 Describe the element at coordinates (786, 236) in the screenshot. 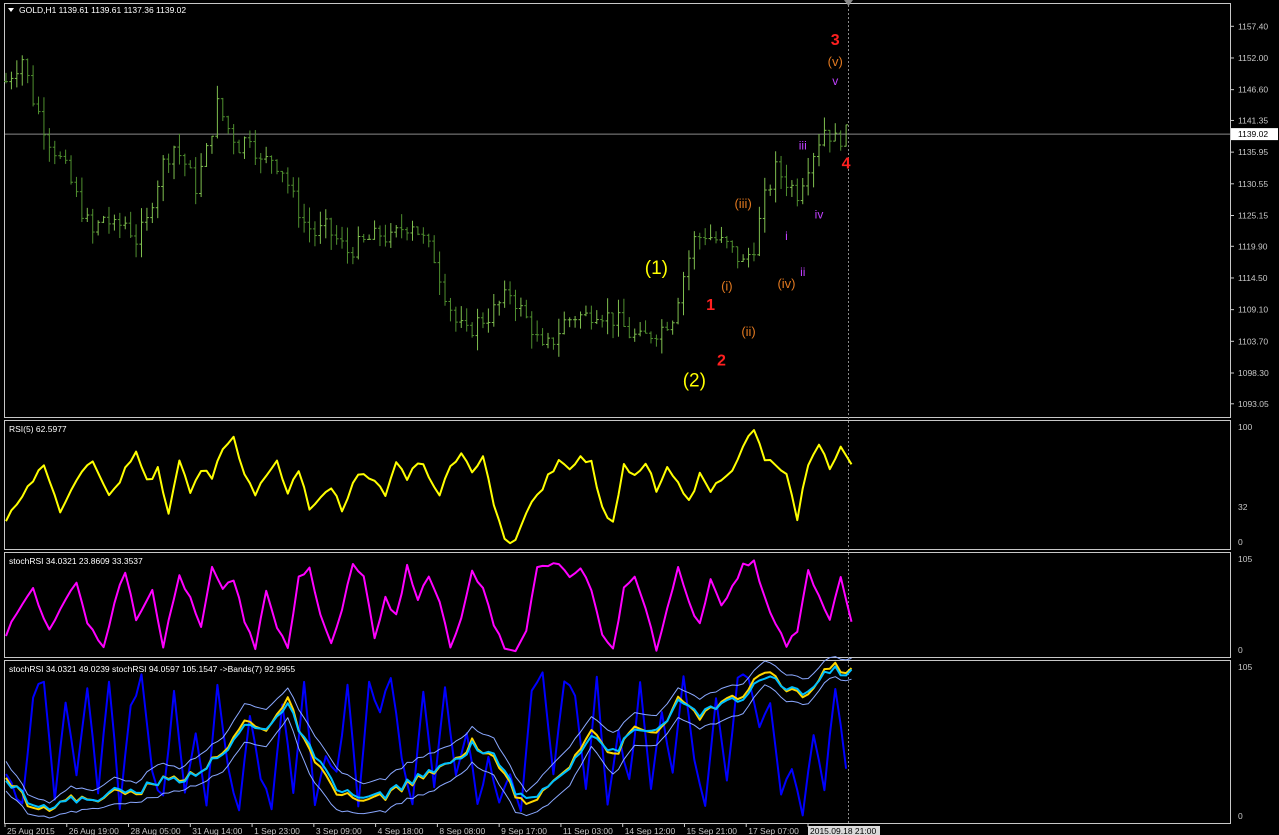

I see `wave-label: i` at that location.